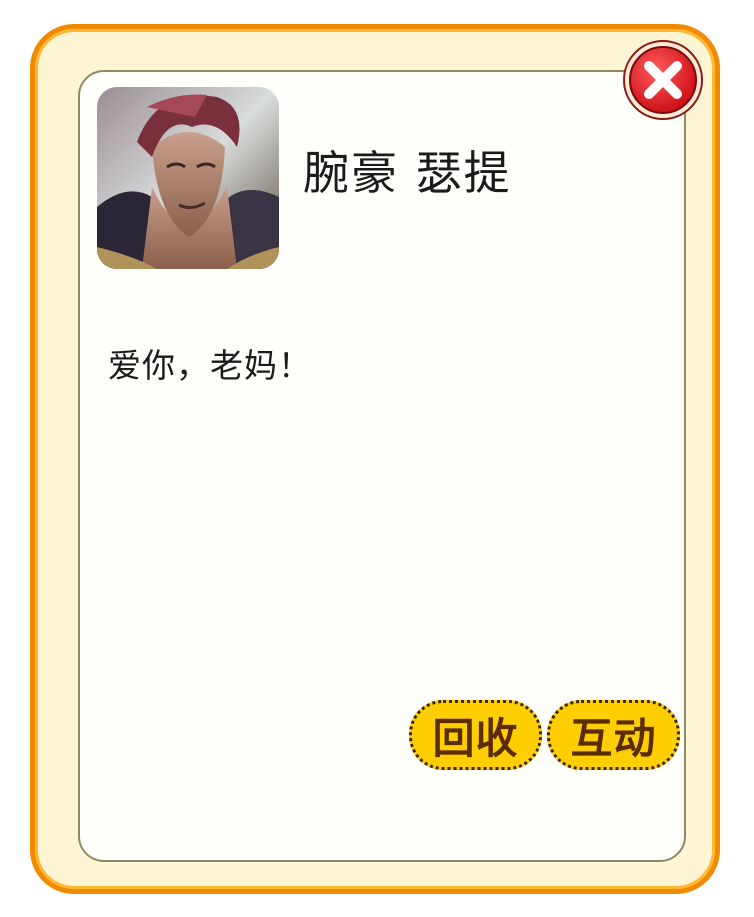 The image size is (754, 917). What do you see at coordinates (475, 735) in the screenshot?
I see `recycle-button: 回收` at bounding box center [475, 735].